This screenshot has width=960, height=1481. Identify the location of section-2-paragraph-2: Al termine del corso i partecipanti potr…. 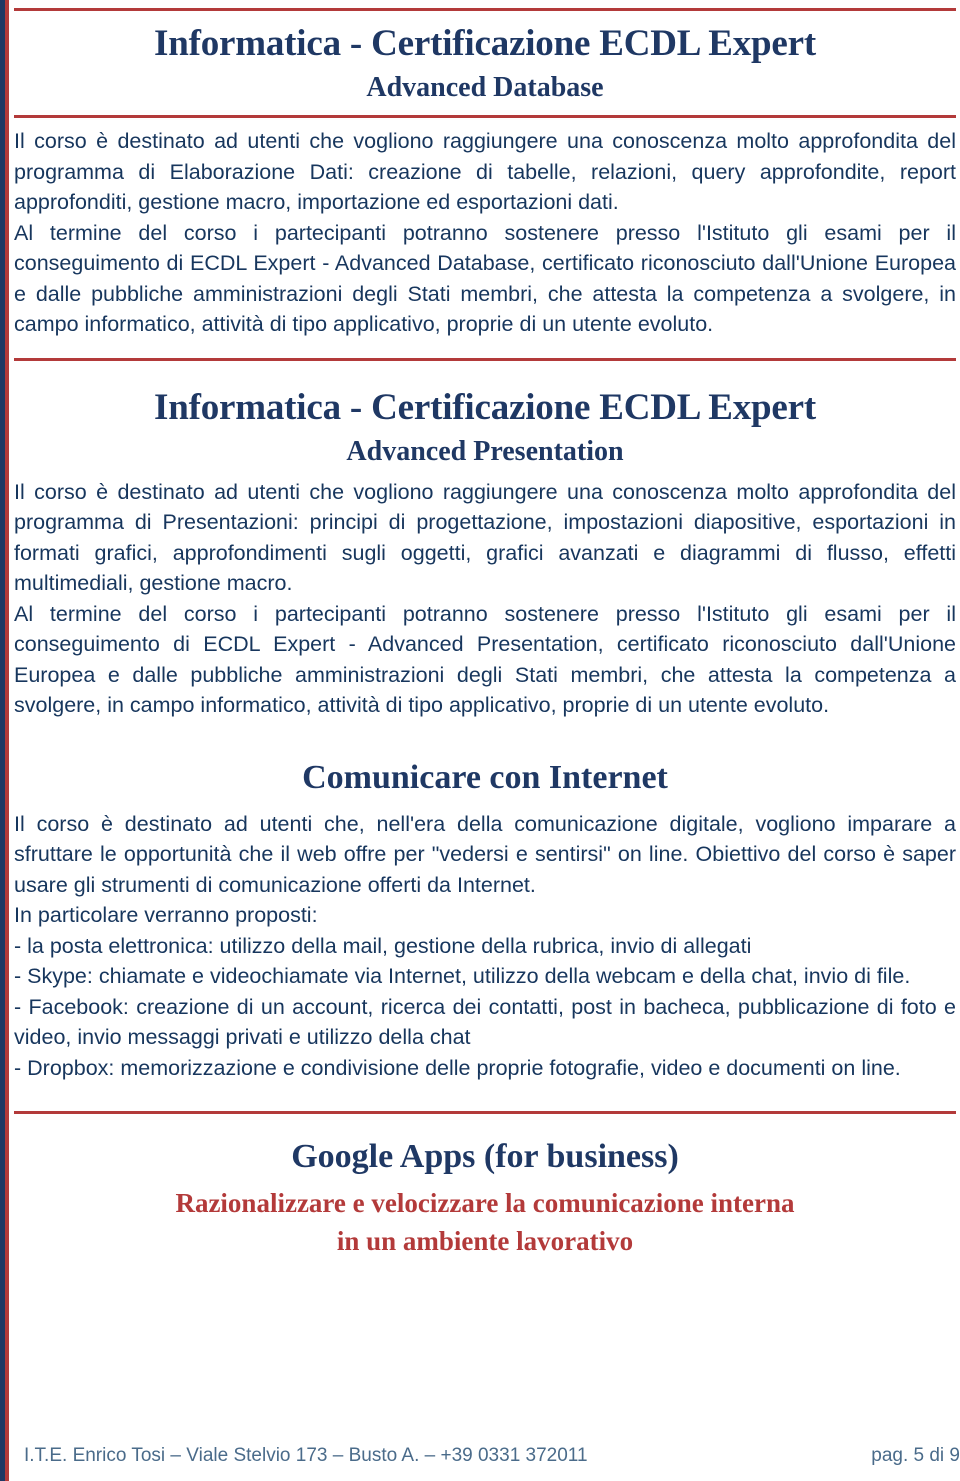
(485, 659).